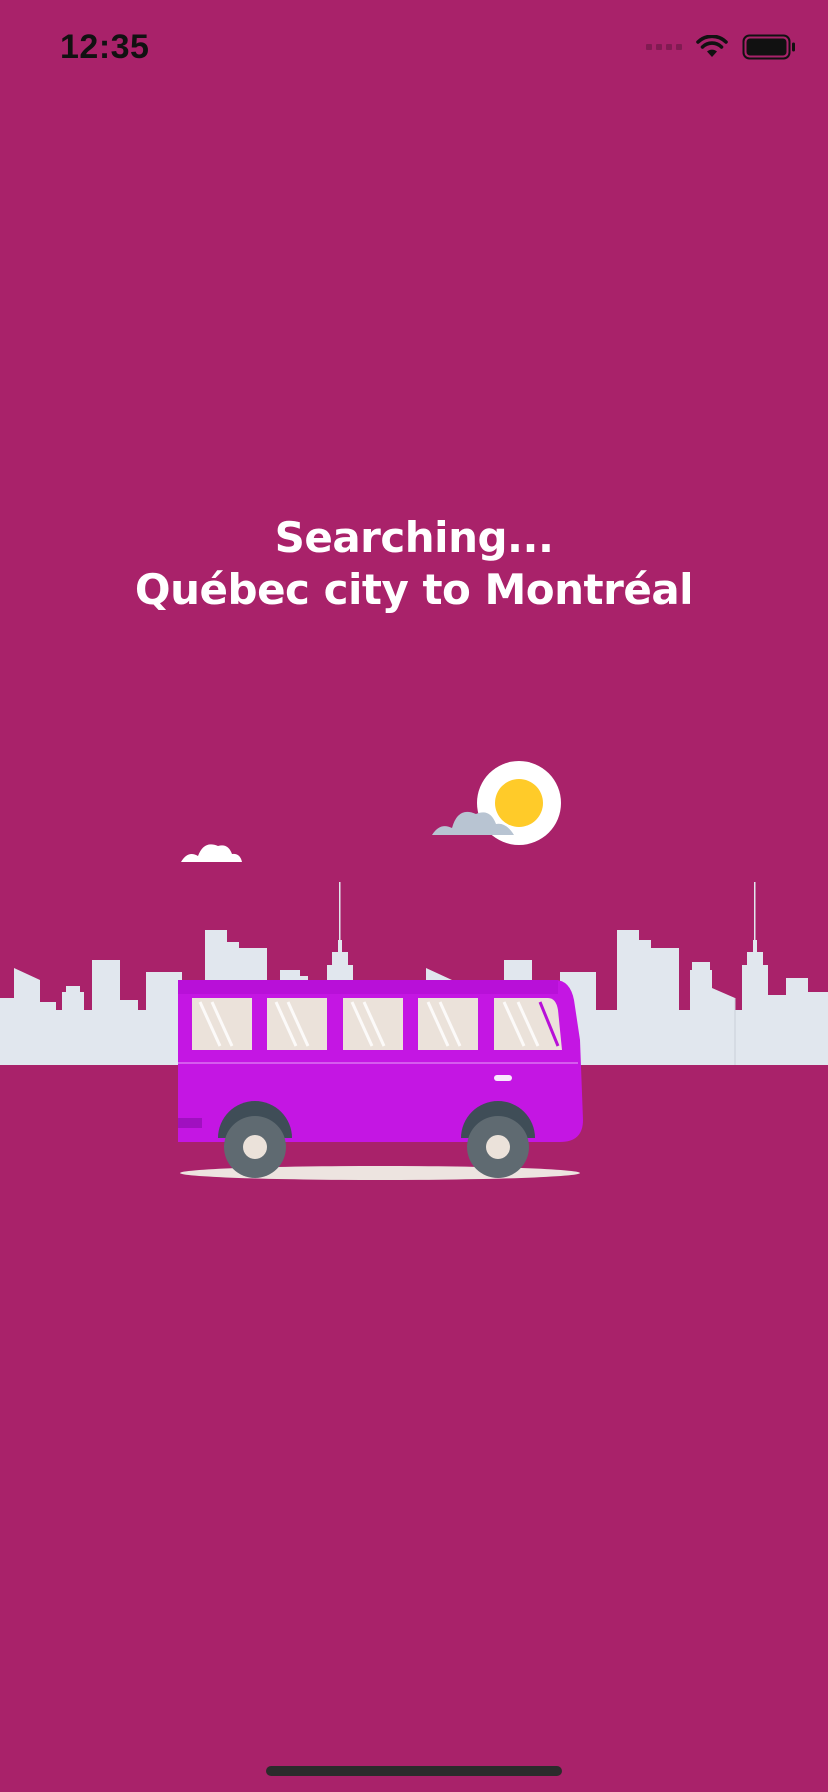 This screenshot has height=1792, width=828. Describe the element at coordinates (211, 853) in the screenshot. I see `cloud-icon` at that location.